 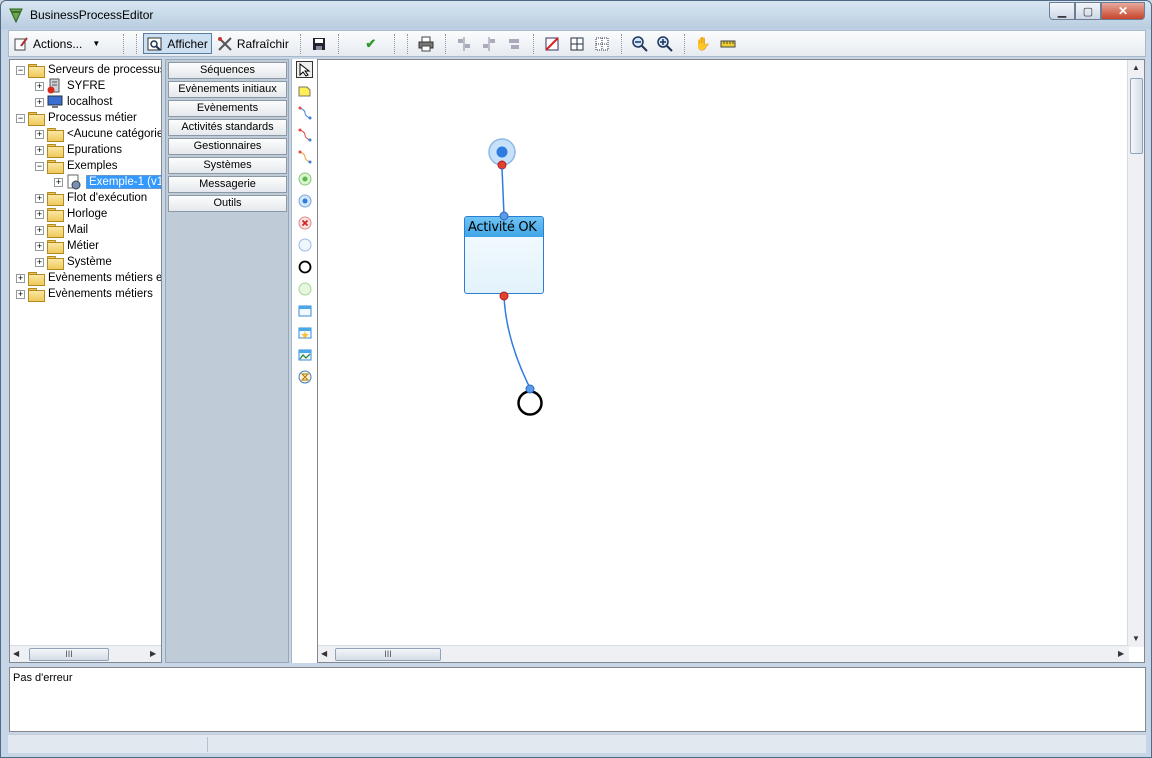 I want to click on link-red-tool, so click(x=304, y=134).